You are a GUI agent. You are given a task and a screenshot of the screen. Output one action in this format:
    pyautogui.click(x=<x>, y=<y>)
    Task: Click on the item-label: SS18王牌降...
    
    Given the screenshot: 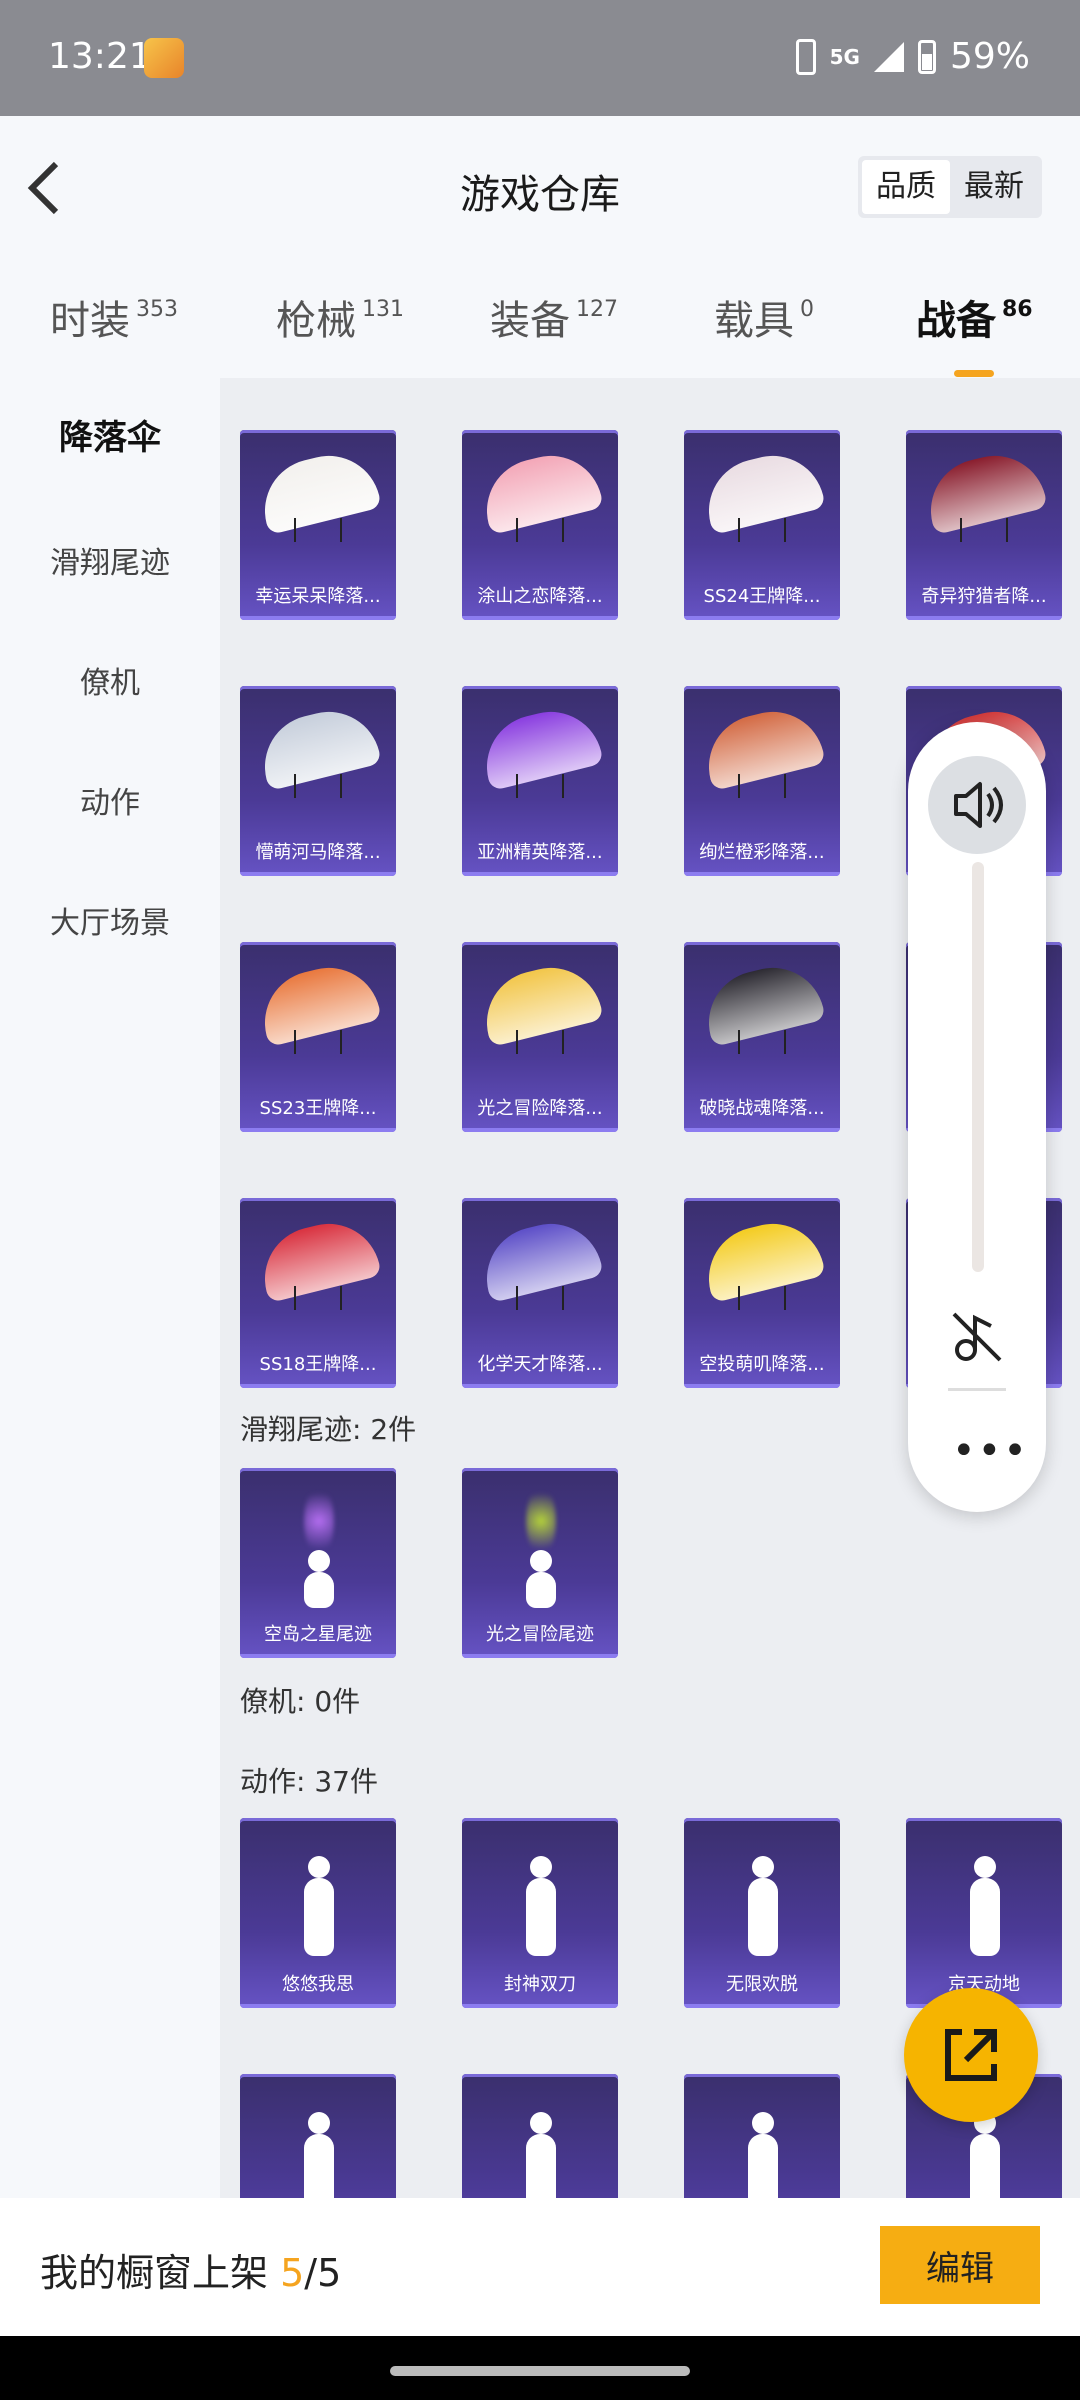 What is the action you would take?
    pyautogui.click(x=318, y=1364)
    